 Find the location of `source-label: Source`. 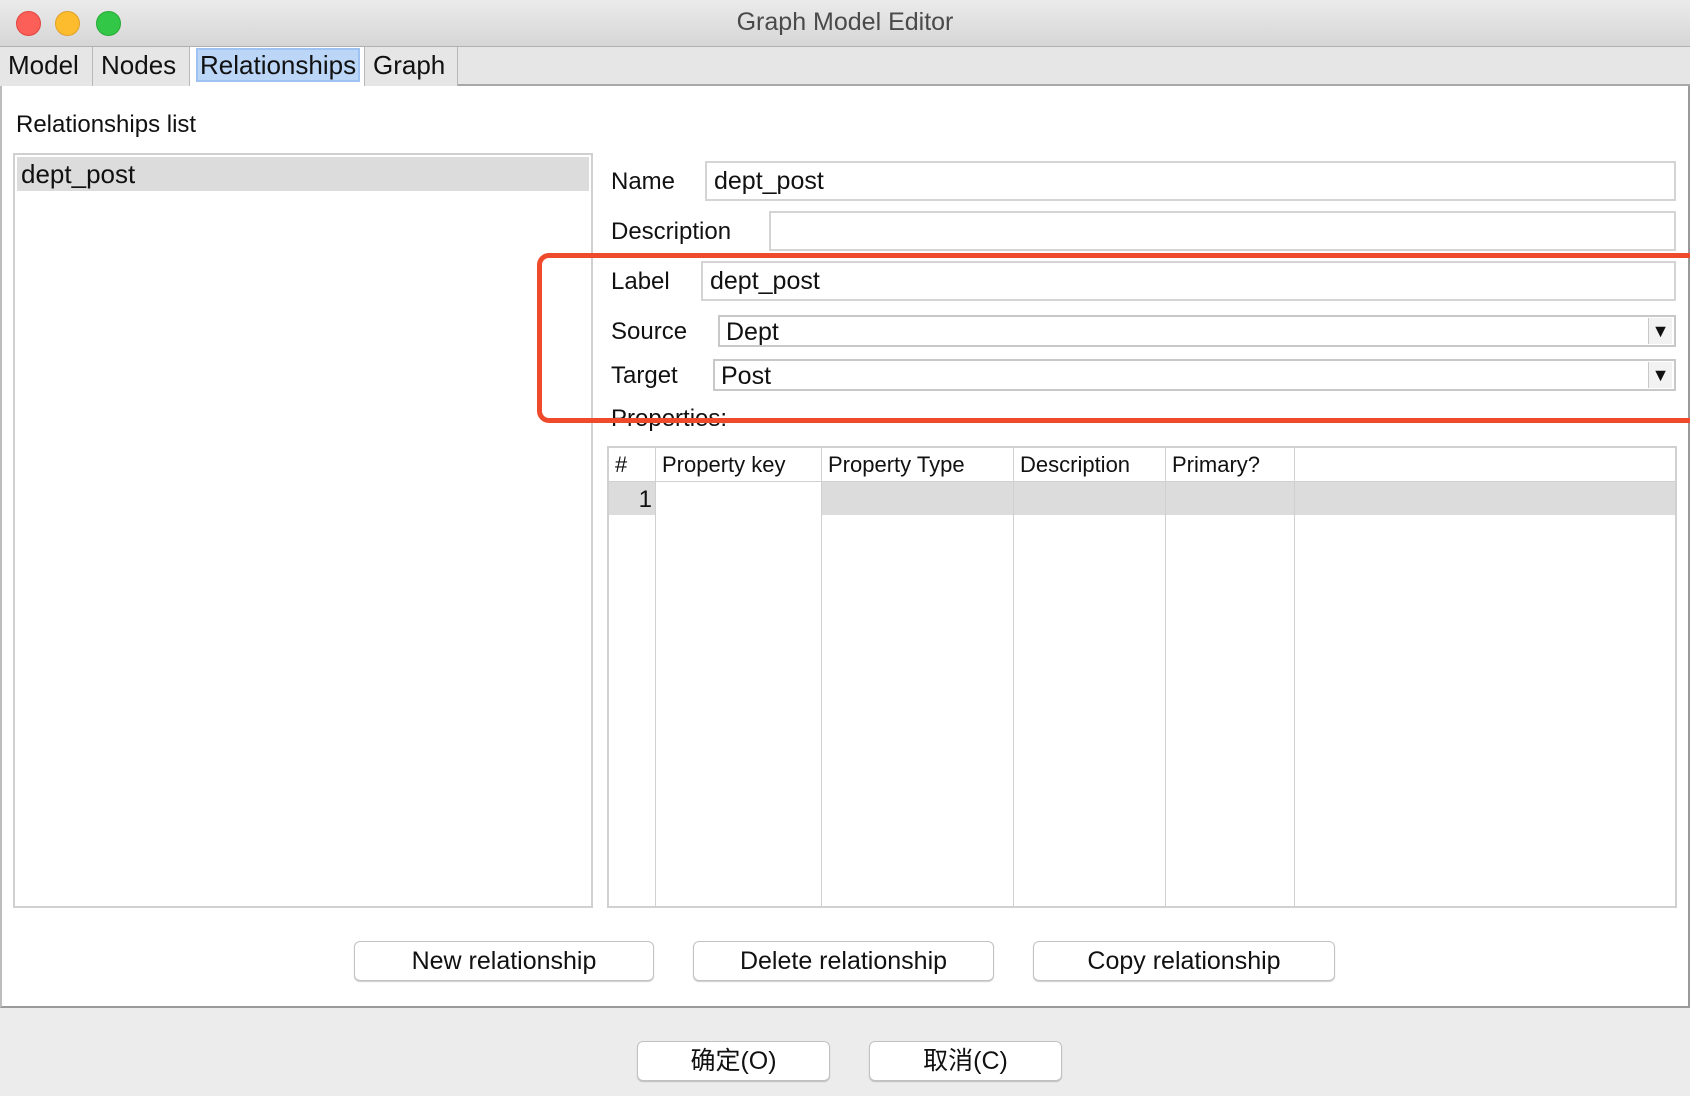

source-label: Source is located at coordinates (649, 331).